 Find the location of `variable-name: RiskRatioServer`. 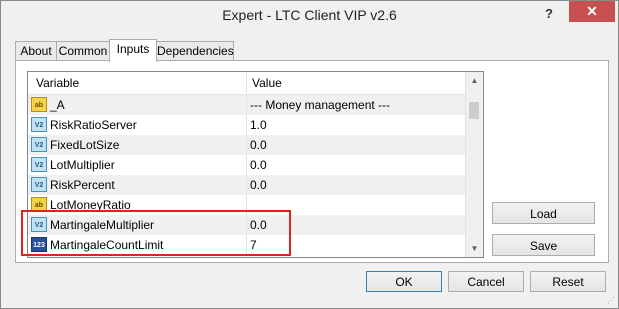

variable-name: RiskRatioServer is located at coordinates (93, 125).